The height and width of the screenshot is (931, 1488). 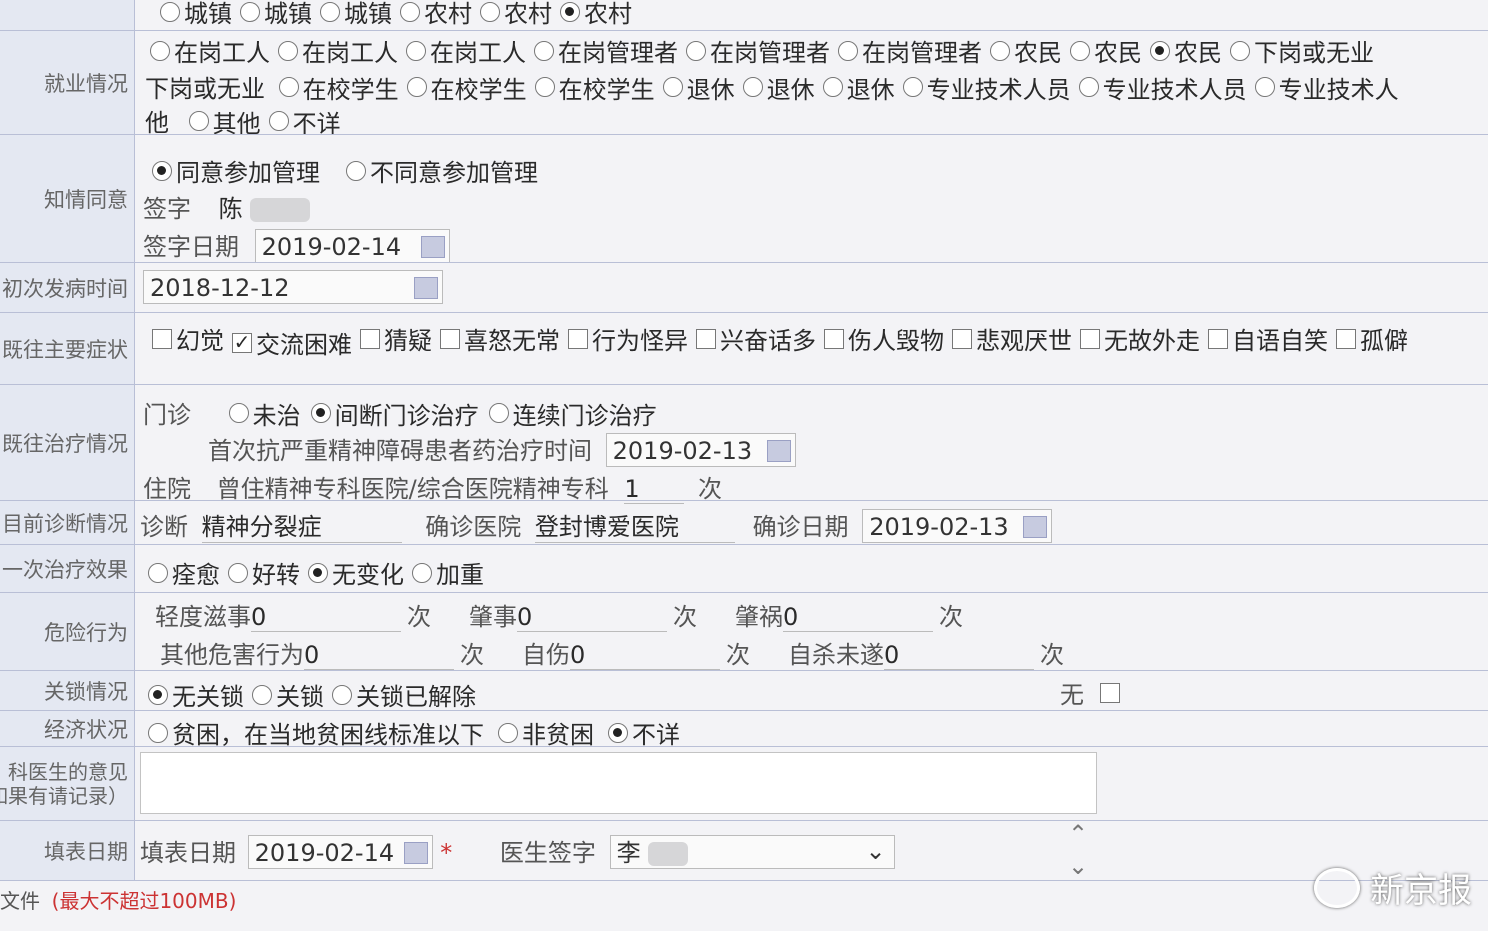 I want to click on radio-option: 连续门诊治疗, so click(x=572, y=413).